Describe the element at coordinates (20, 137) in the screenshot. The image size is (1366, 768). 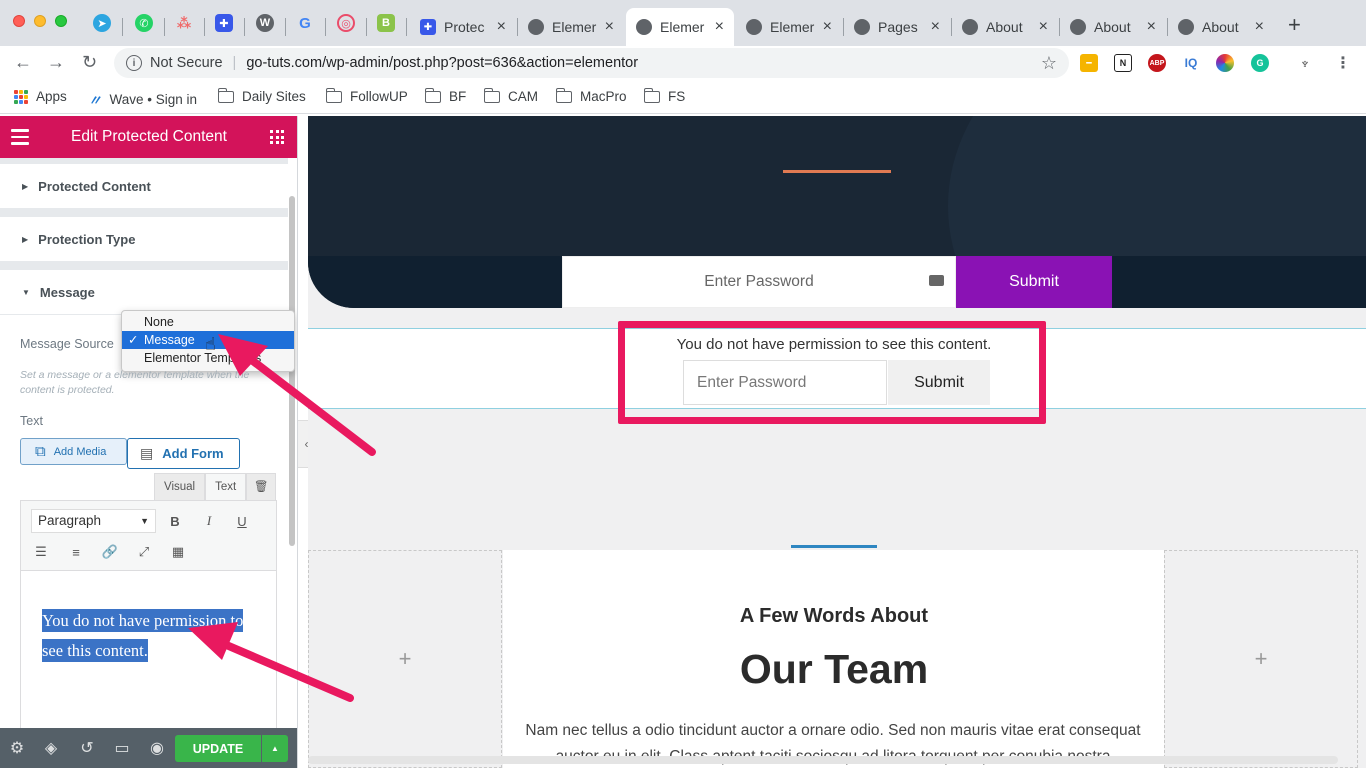
I see `hamburger-menu-icon` at that location.